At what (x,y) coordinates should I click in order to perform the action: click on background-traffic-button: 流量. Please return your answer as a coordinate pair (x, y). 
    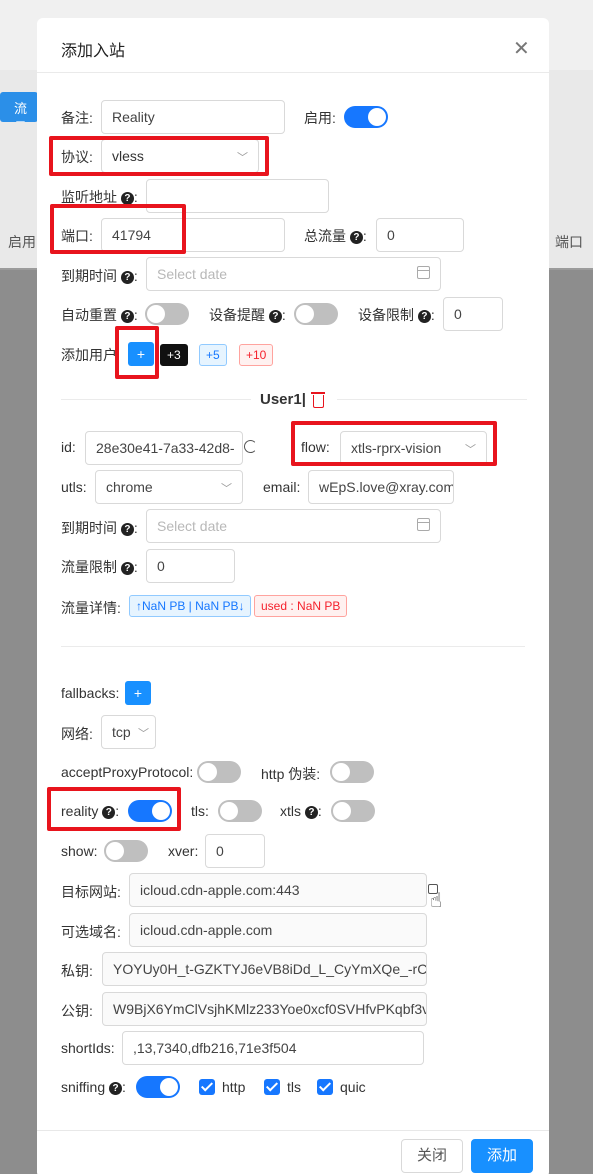
    Looking at the image, I should click on (19, 107).